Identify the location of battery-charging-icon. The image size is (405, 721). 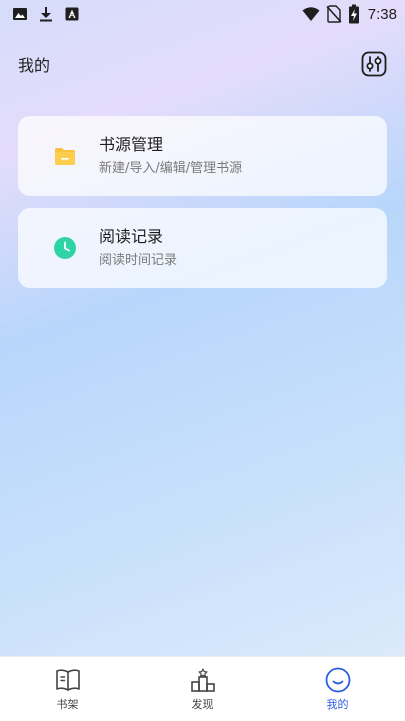
(354, 14).